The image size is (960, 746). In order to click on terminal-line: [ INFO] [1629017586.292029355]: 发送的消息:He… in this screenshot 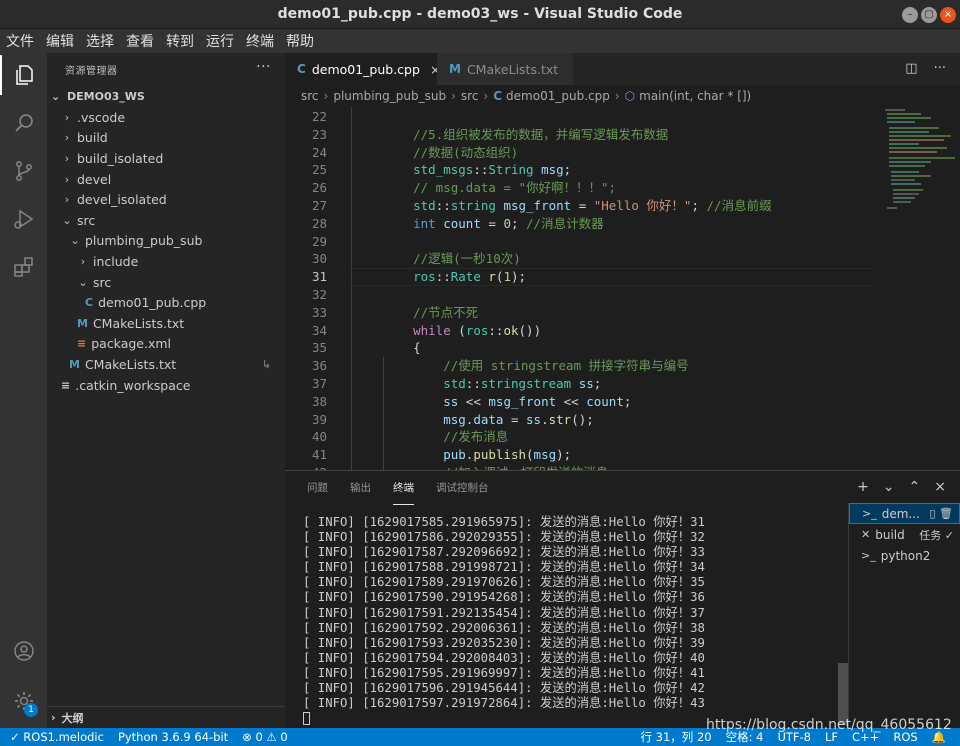, I will do `click(504, 537)`.